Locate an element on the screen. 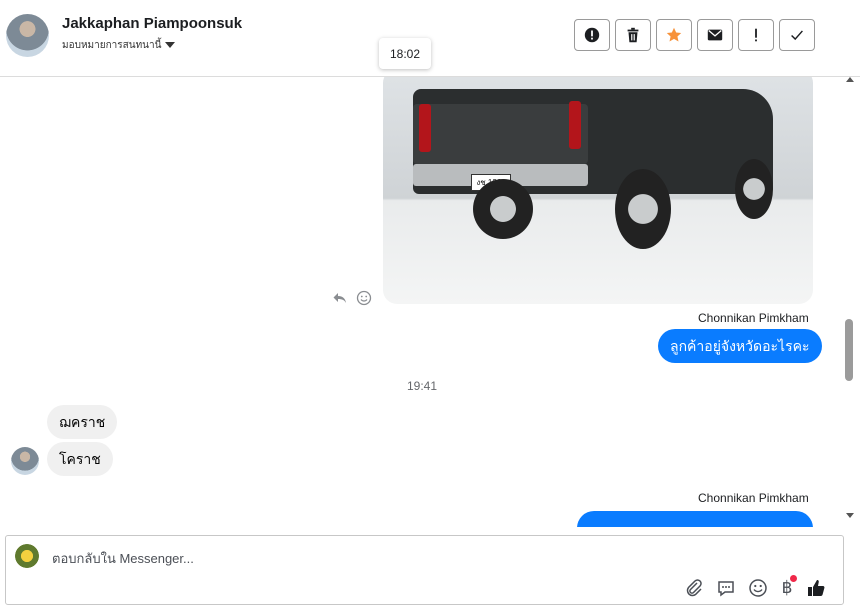 The image size is (860, 607). reply-input is located at coordinates (352, 558).